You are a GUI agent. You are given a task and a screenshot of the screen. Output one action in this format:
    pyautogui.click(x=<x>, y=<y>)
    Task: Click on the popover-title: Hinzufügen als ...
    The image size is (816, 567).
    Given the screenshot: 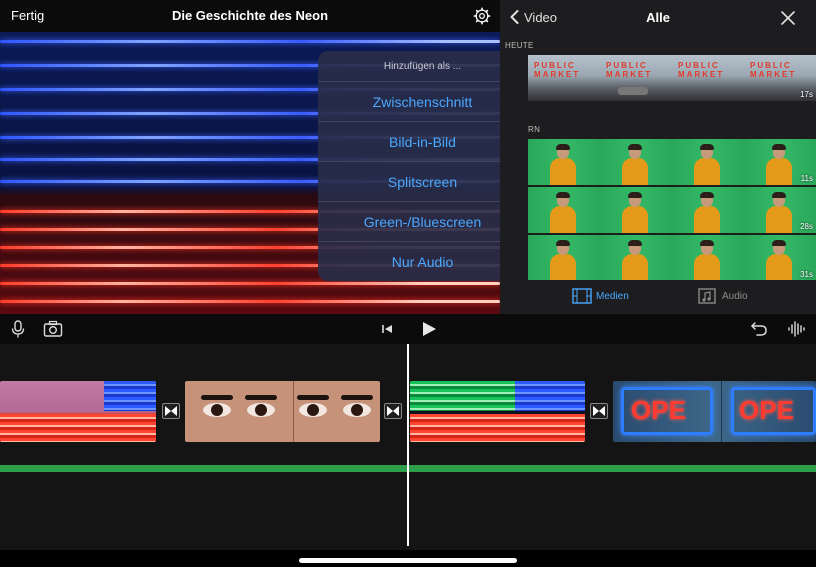 What is the action you would take?
    pyautogui.click(x=422, y=66)
    